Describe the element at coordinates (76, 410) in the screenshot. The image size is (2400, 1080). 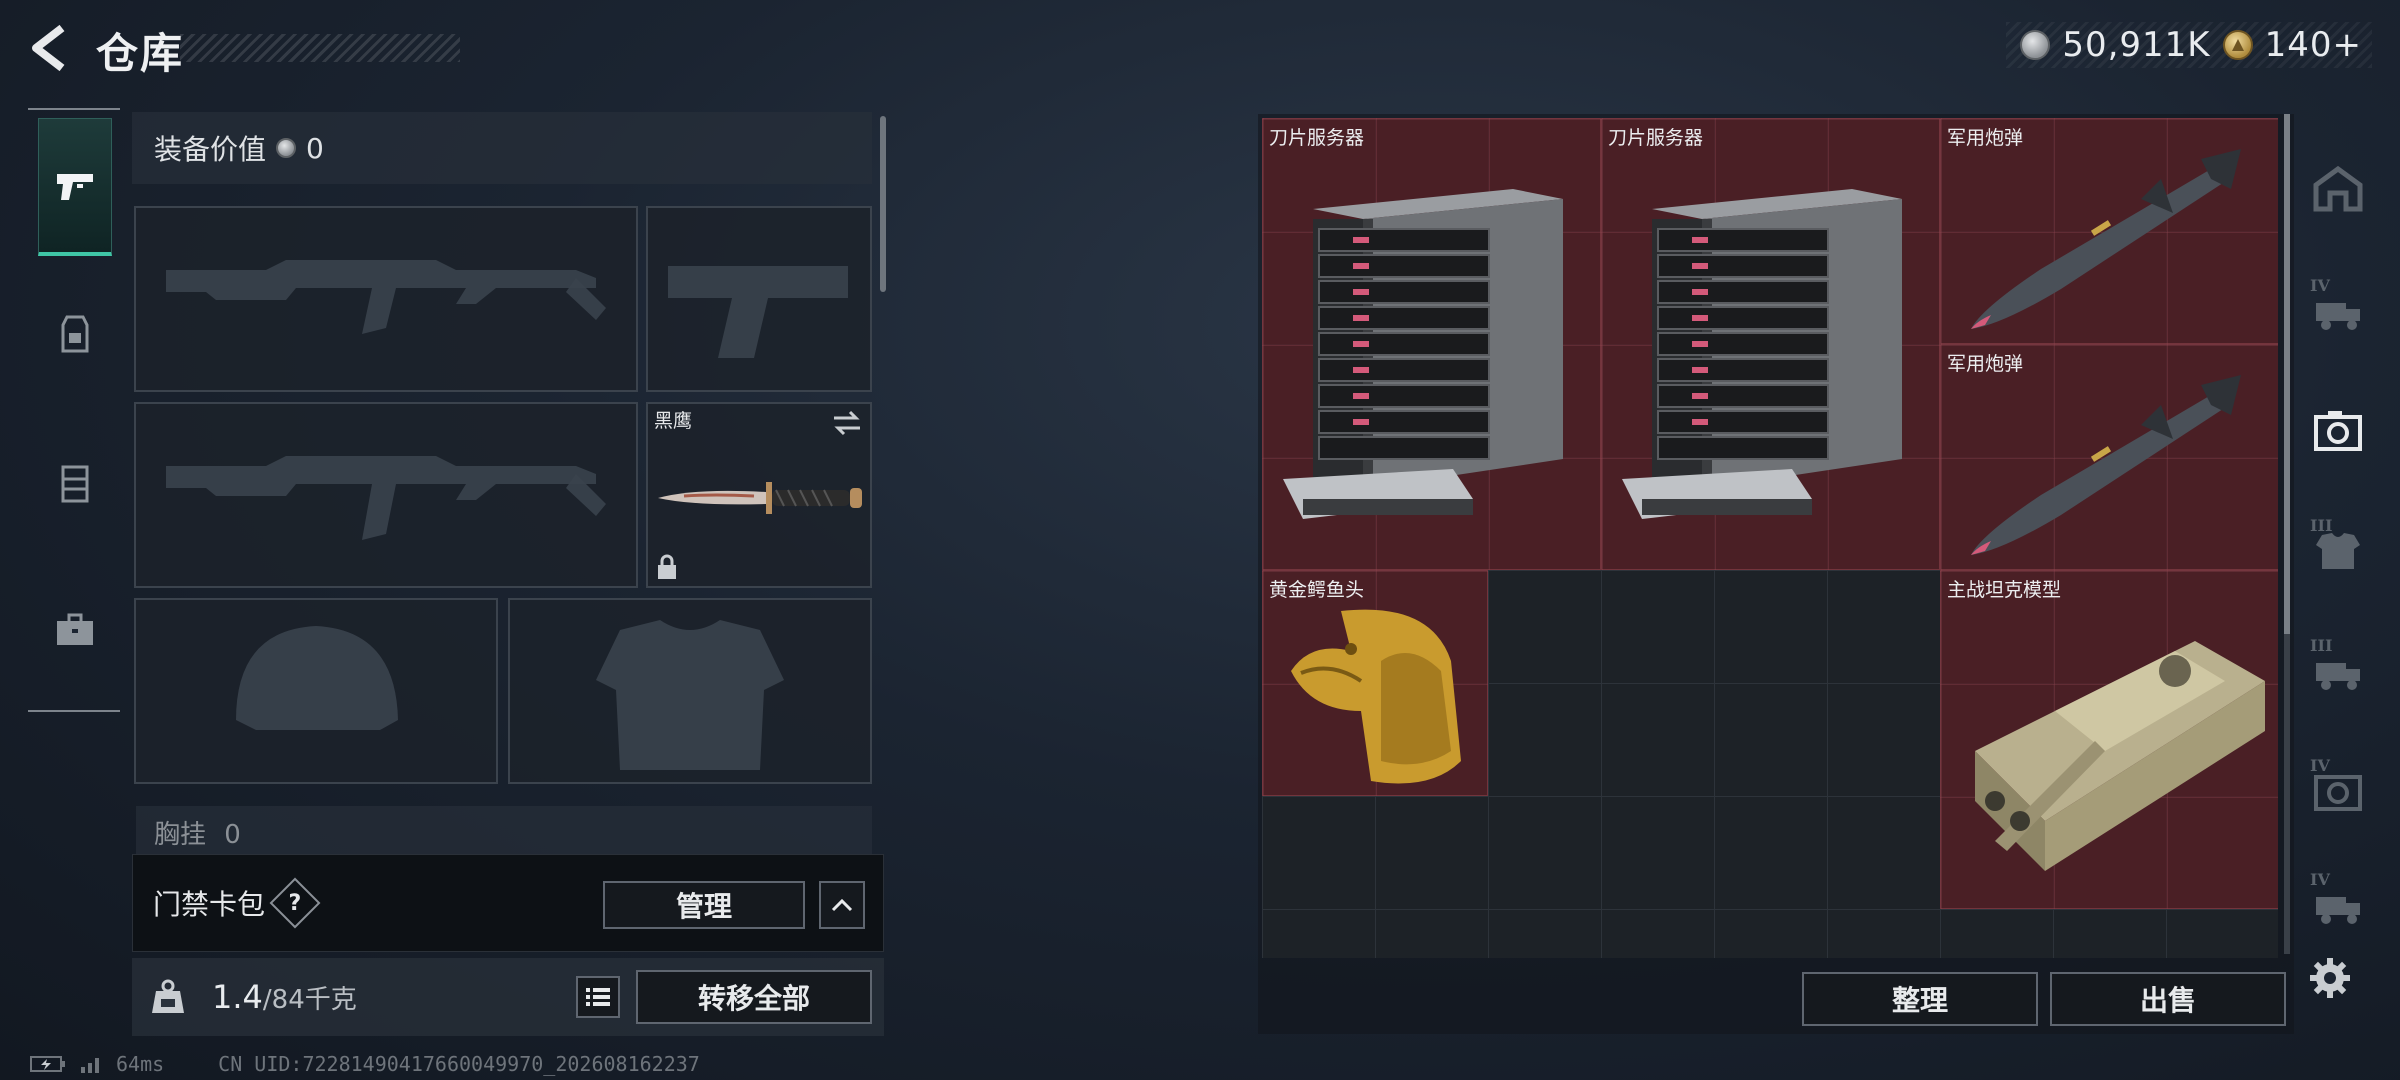
I see `left-tab-bar` at that location.